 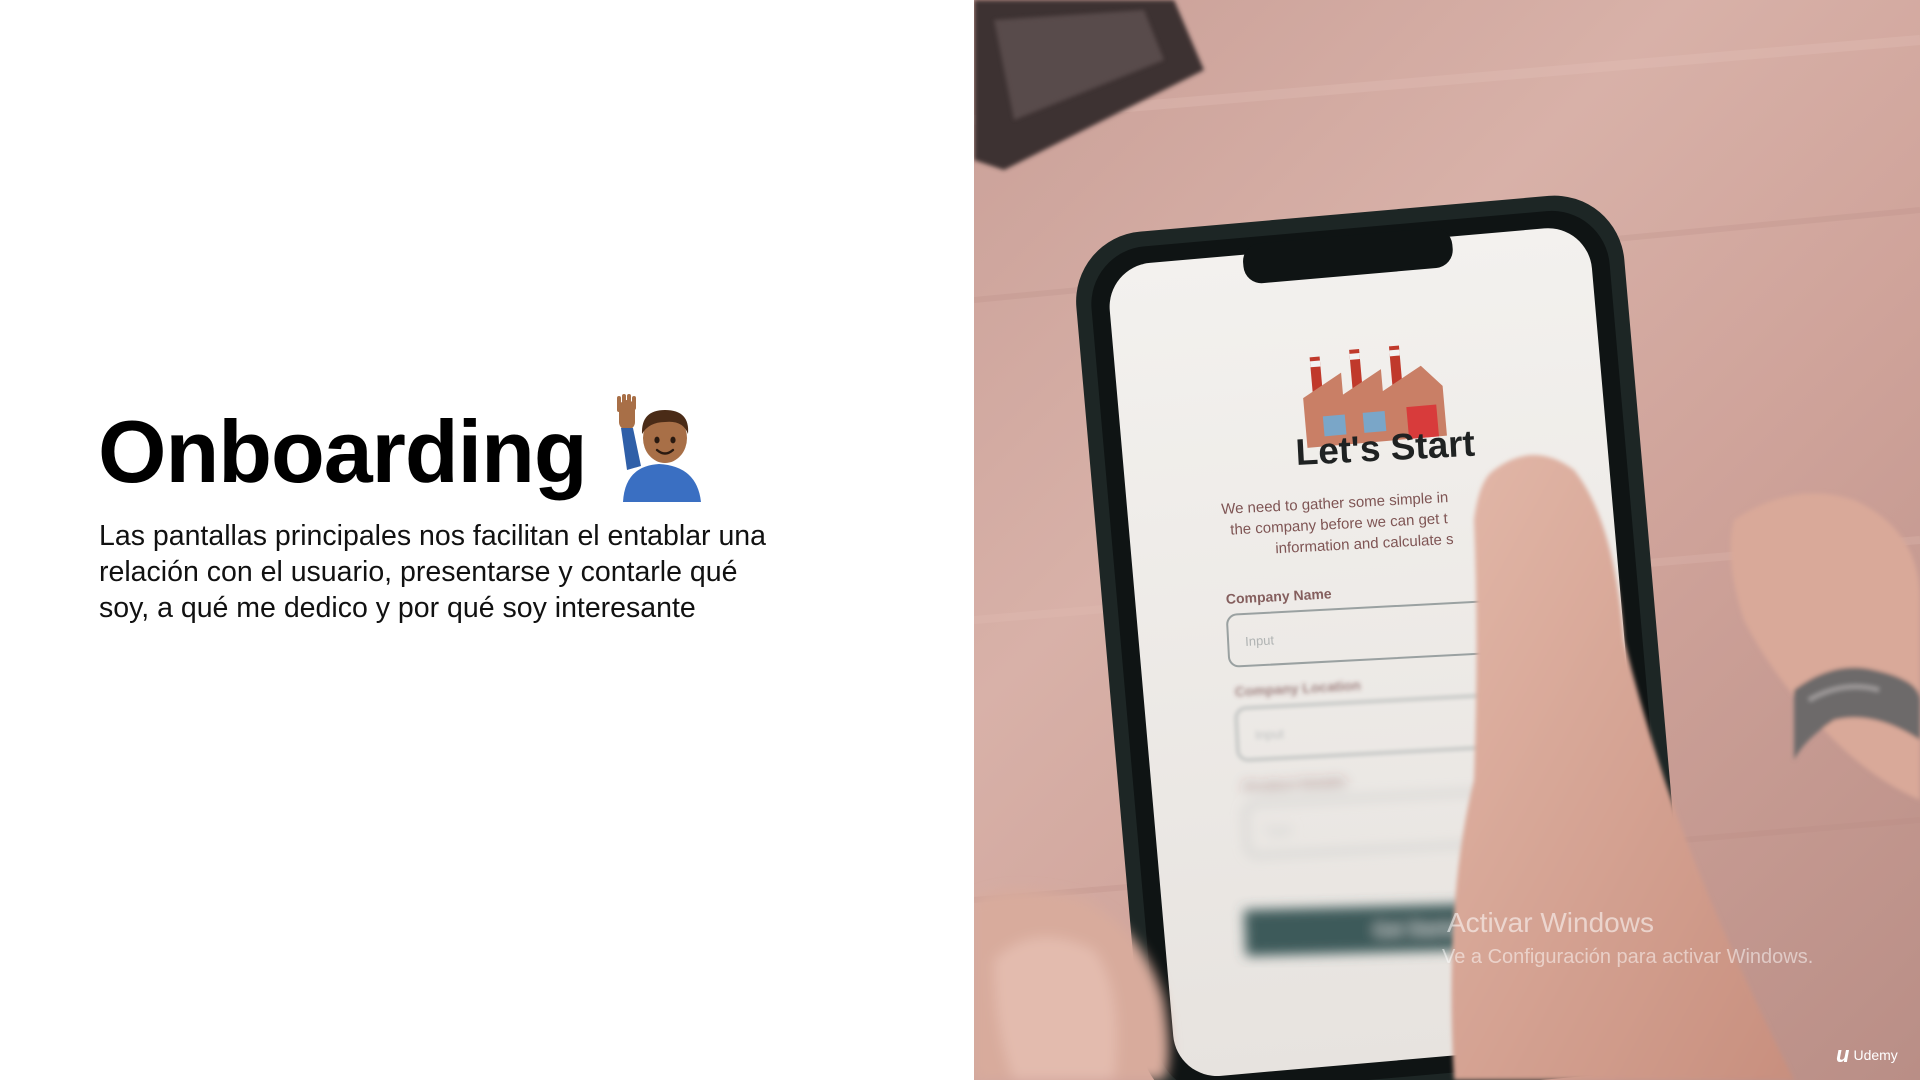 I want to click on udemy-wordmark: Udemy, so click(x=1875, y=1055).